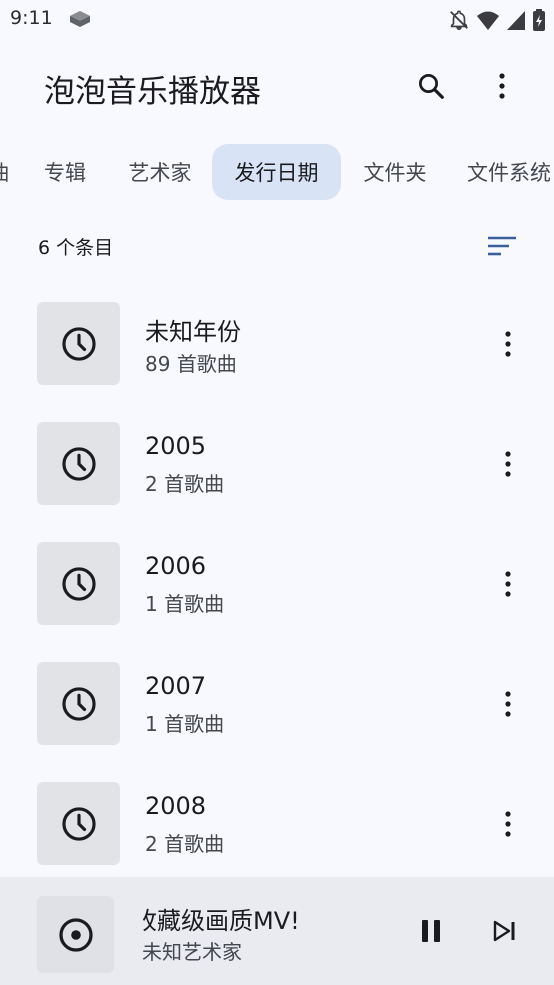  What do you see at coordinates (509, 173) in the screenshot?
I see `tab-label: 文件系统` at bounding box center [509, 173].